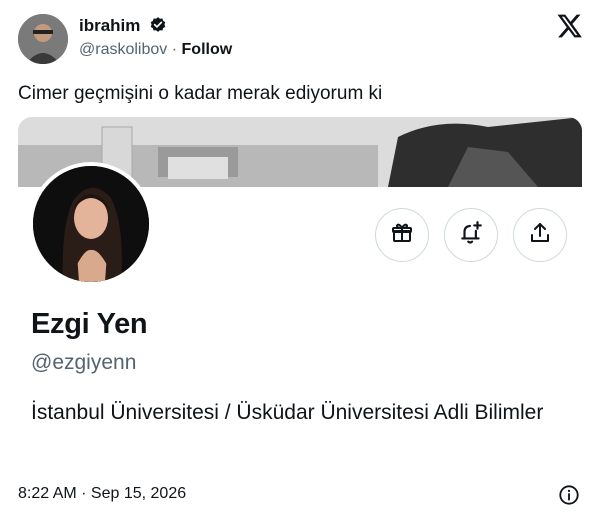 The width and height of the screenshot is (600, 525). What do you see at coordinates (158, 27) in the screenshot?
I see `verified-badge-icon` at bounding box center [158, 27].